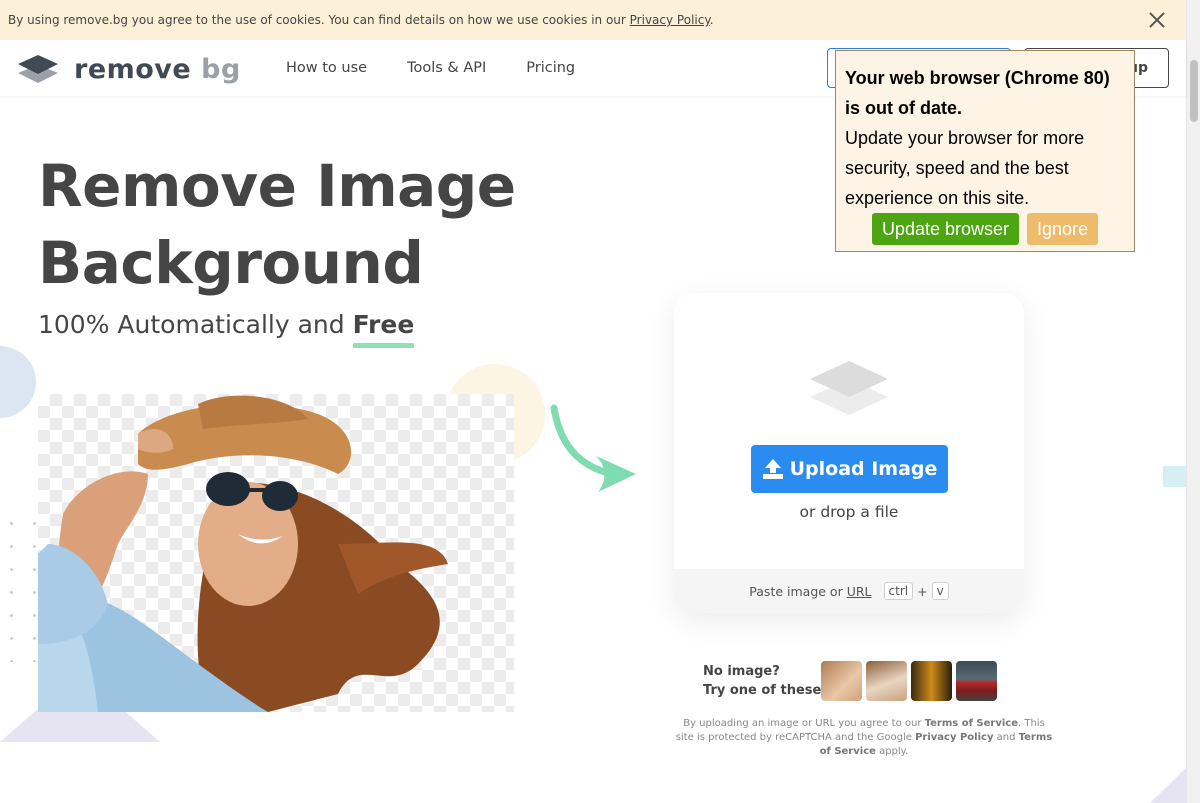 This screenshot has width=1200, height=803. What do you see at coordinates (326, 68) in the screenshot?
I see `nav-how-to-use: How to use` at bounding box center [326, 68].